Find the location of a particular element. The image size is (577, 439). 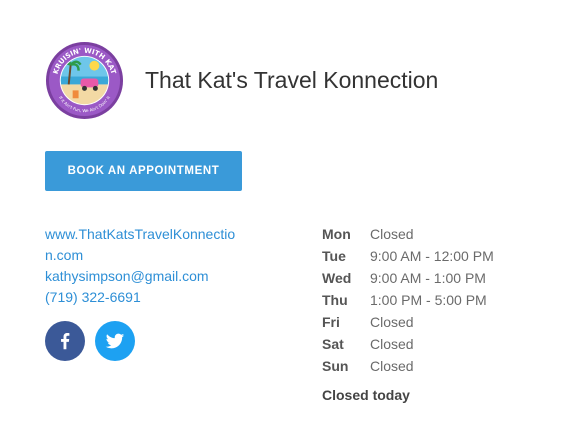

website-link: www.ThatKatsTravelKonnection.com is located at coordinates (145, 245).